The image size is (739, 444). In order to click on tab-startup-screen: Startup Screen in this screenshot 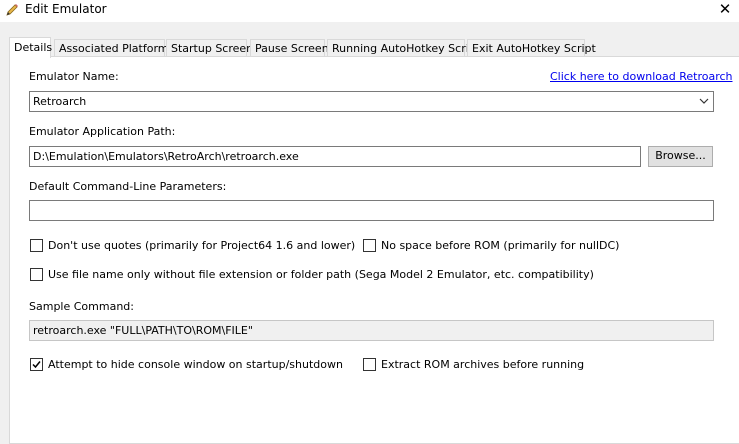, I will do `click(209, 48)`.